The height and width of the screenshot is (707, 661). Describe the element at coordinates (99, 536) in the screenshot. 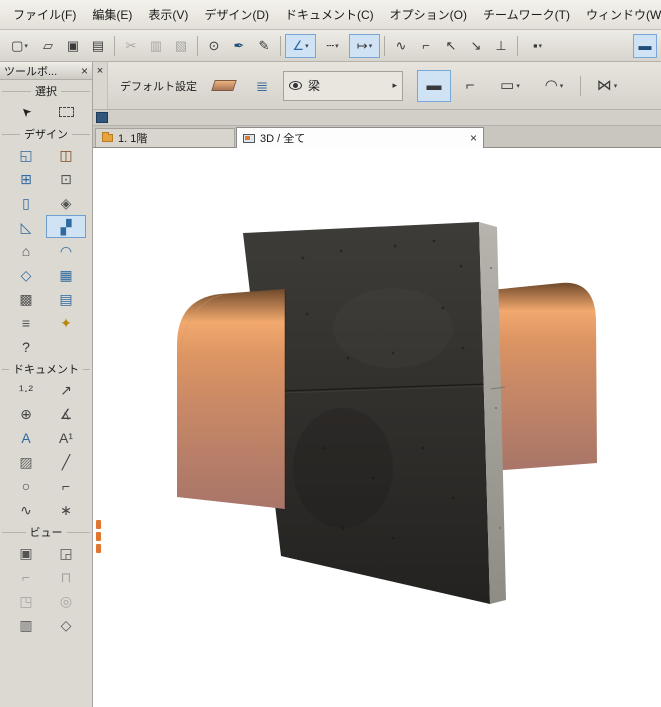

I see `collapsed-palette-badge` at that location.